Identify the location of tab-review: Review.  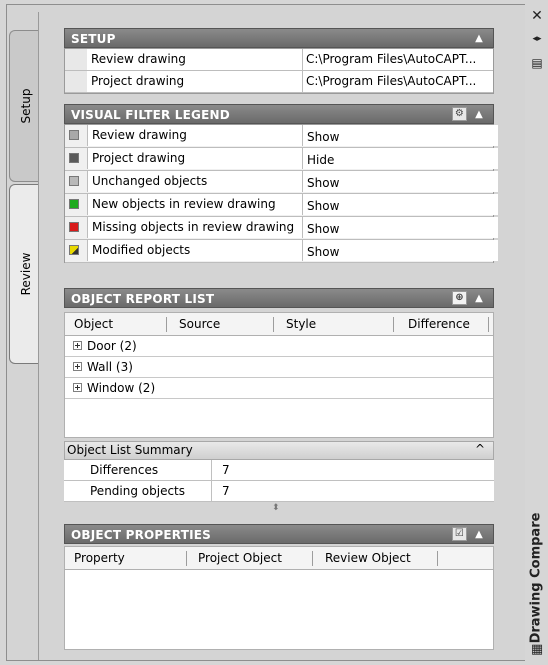
(25, 274).